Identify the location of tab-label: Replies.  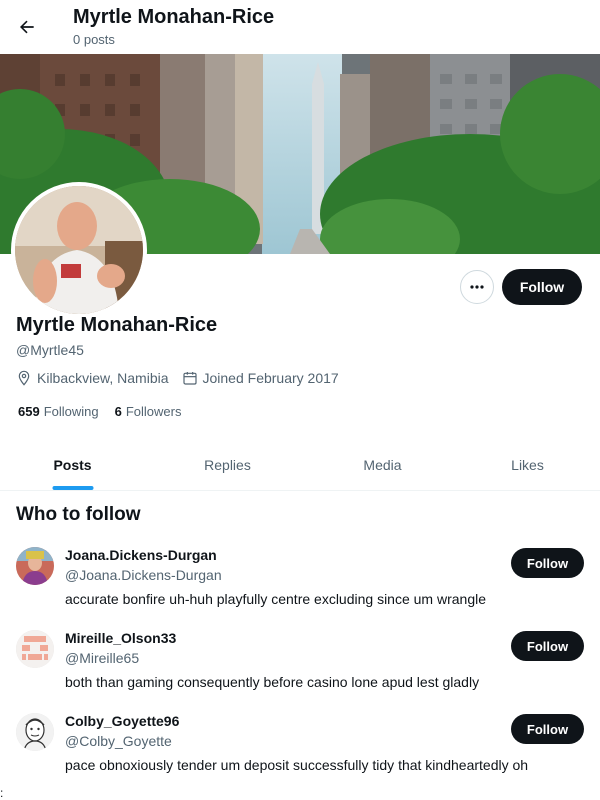
(227, 465).